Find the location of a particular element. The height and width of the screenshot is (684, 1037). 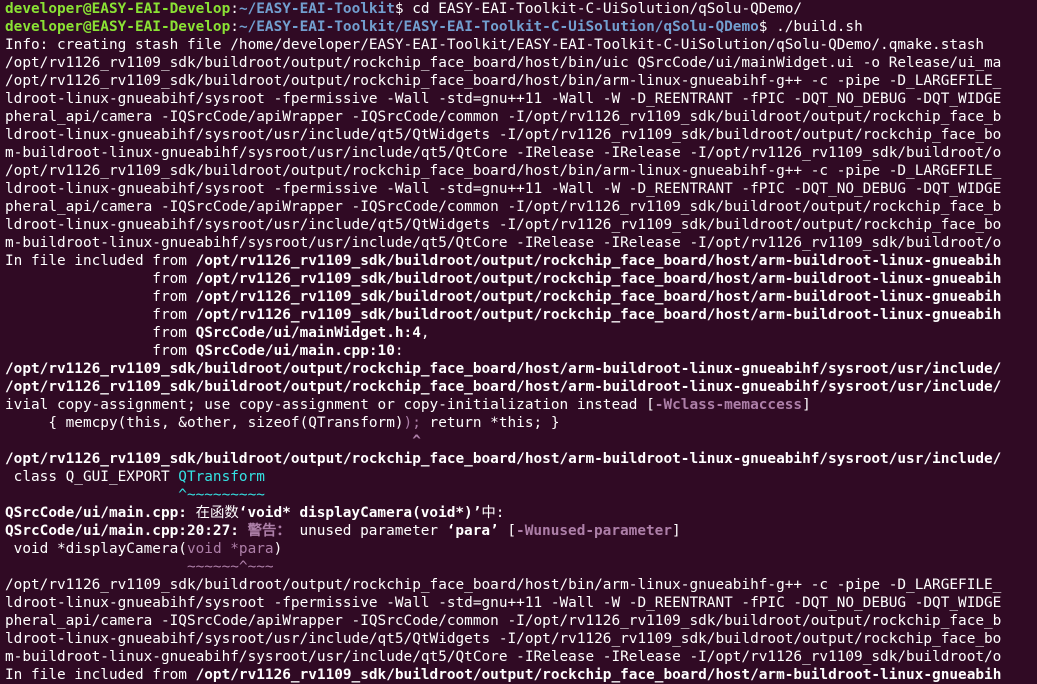

caret-marker: ^~~~~~~~~~ is located at coordinates (135, 495).